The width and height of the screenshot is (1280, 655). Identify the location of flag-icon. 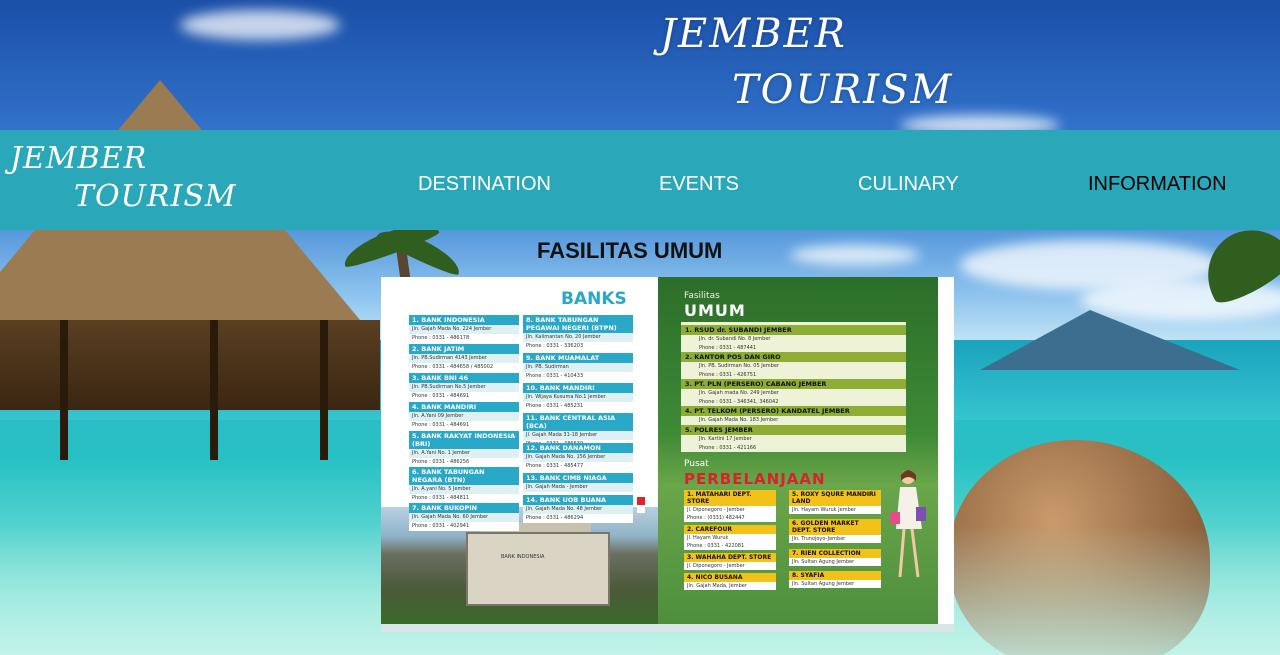
(641, 505).